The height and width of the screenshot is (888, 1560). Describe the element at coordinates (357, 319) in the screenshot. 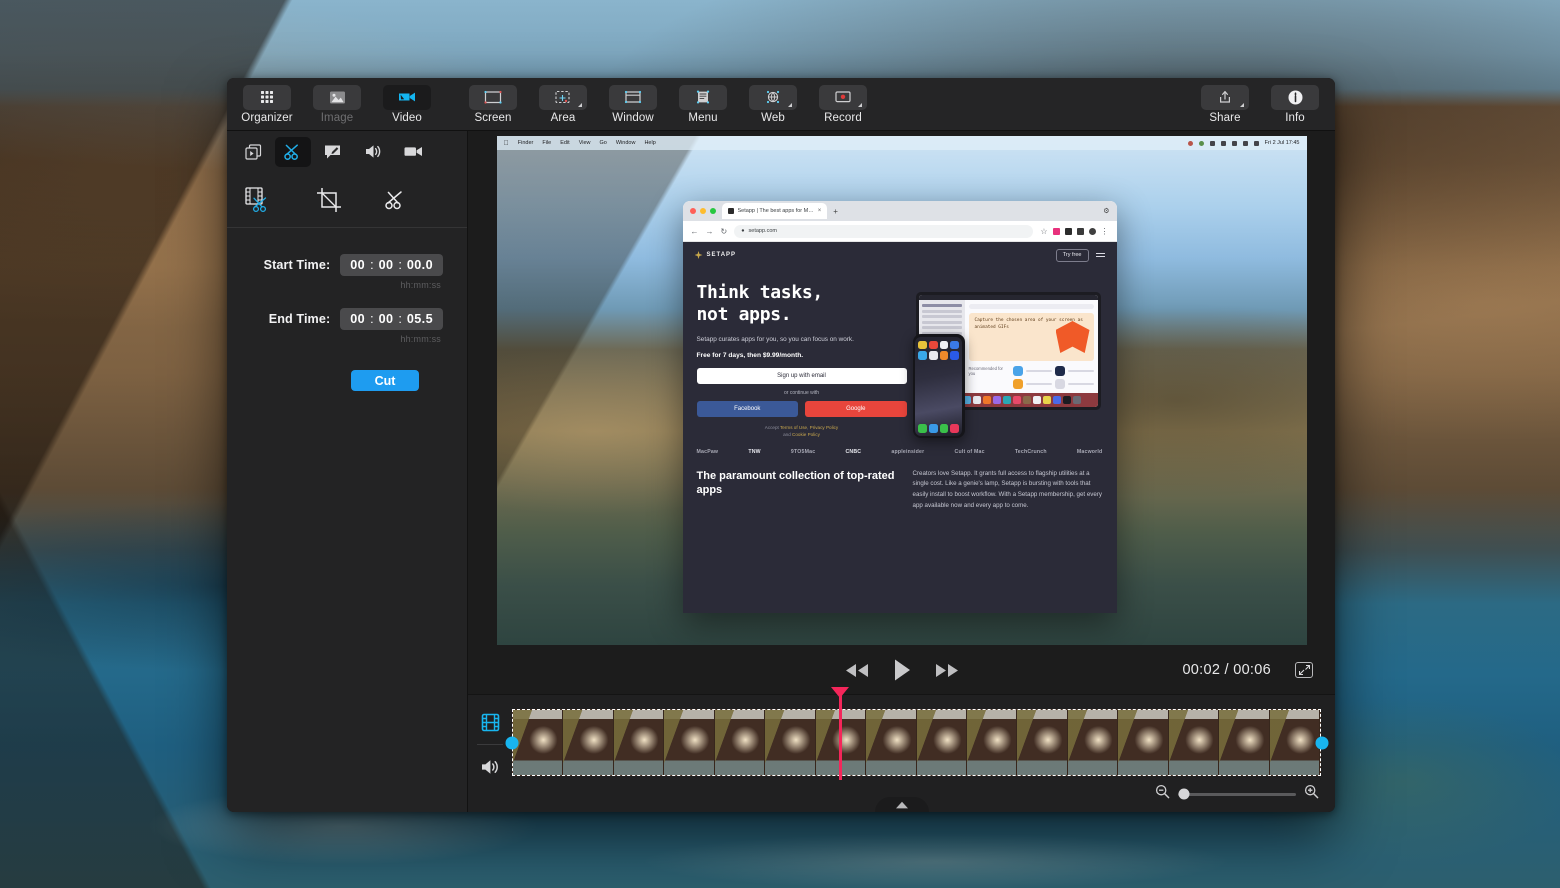

I see `end-time-hours: 00` at that location.